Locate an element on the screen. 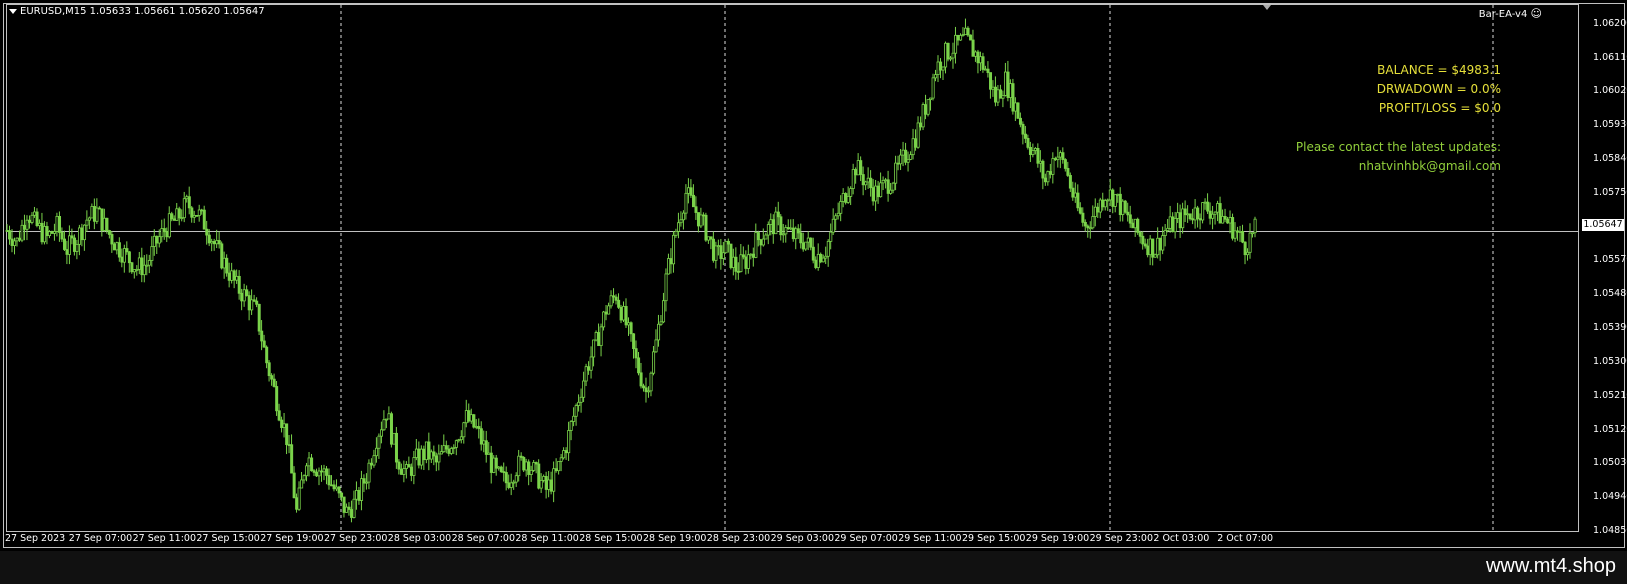 This screenshot has height=584, width=1627. time-tick-label: 29 Sep 03:00 is located at coordinates (802, 538).